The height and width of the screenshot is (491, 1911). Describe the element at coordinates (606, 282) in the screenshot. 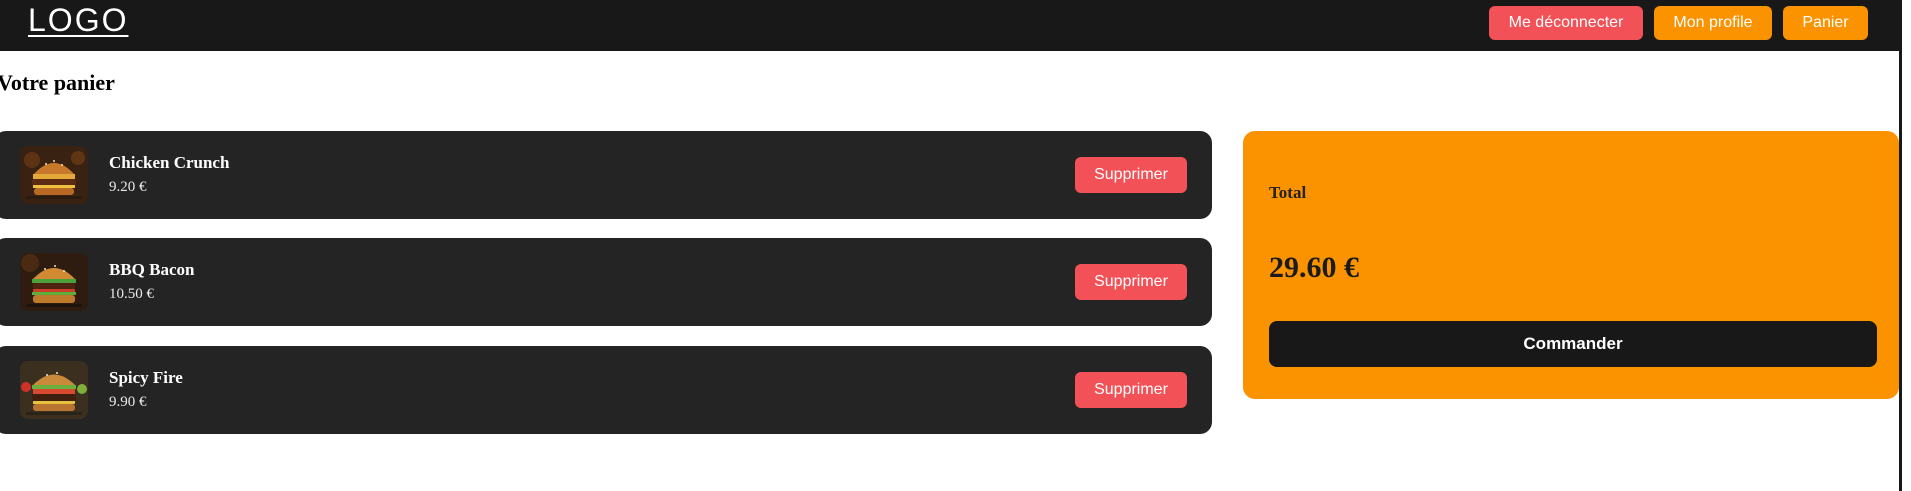

I see `cart-item: BBQ Bacon 10.50 € Supprimer` at that location.